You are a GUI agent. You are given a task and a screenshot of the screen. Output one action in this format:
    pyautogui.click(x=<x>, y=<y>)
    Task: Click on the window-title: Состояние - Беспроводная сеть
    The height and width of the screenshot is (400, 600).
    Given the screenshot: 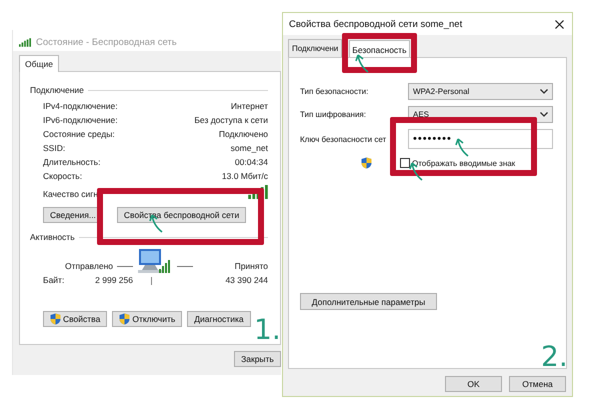 What is the action you would take?
    pyautogui.click(x=106, y=42)
    